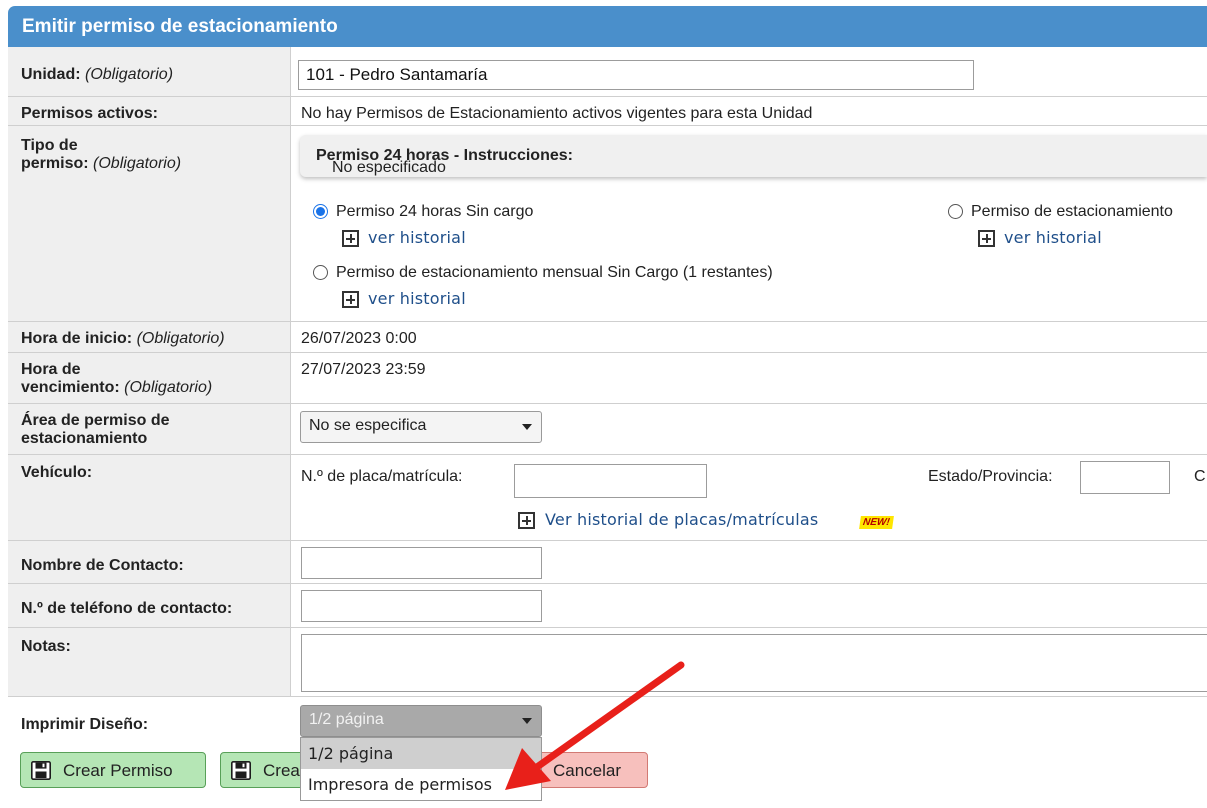 The image size is (1207, 808). What do you see at coordinates (46, 646) in the screenshot?
I see `notes-label: Notas:` at bounding box center [46, 646].